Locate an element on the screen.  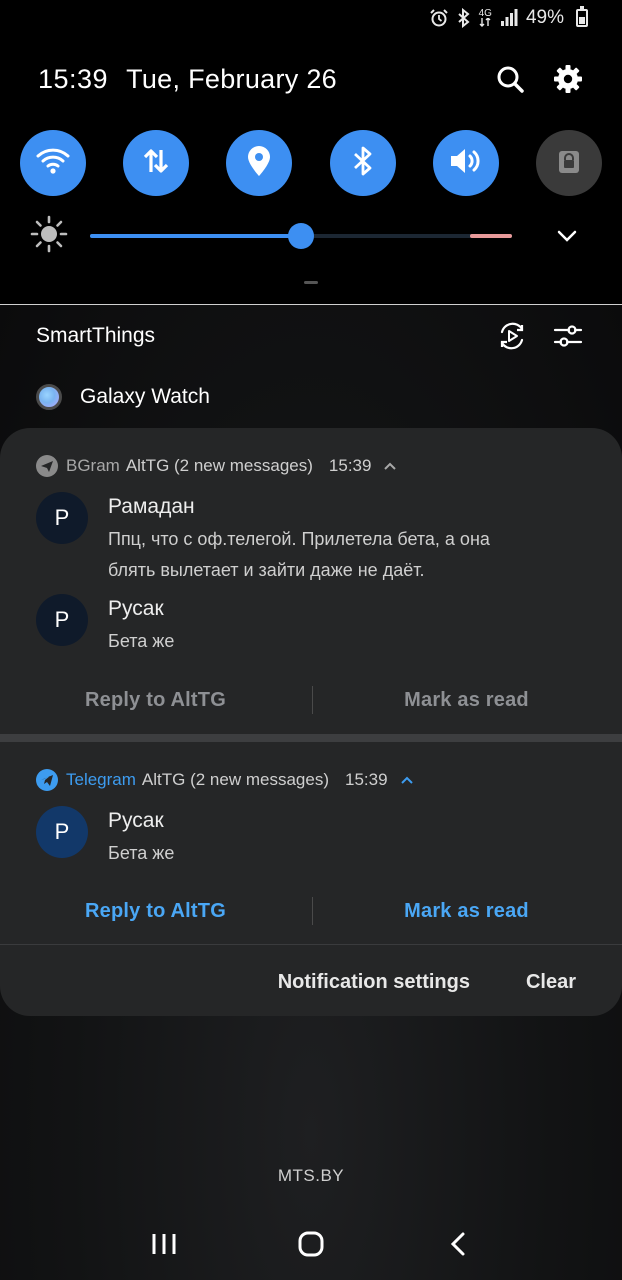
toggle-wifi is located at coordinates (53, 163).